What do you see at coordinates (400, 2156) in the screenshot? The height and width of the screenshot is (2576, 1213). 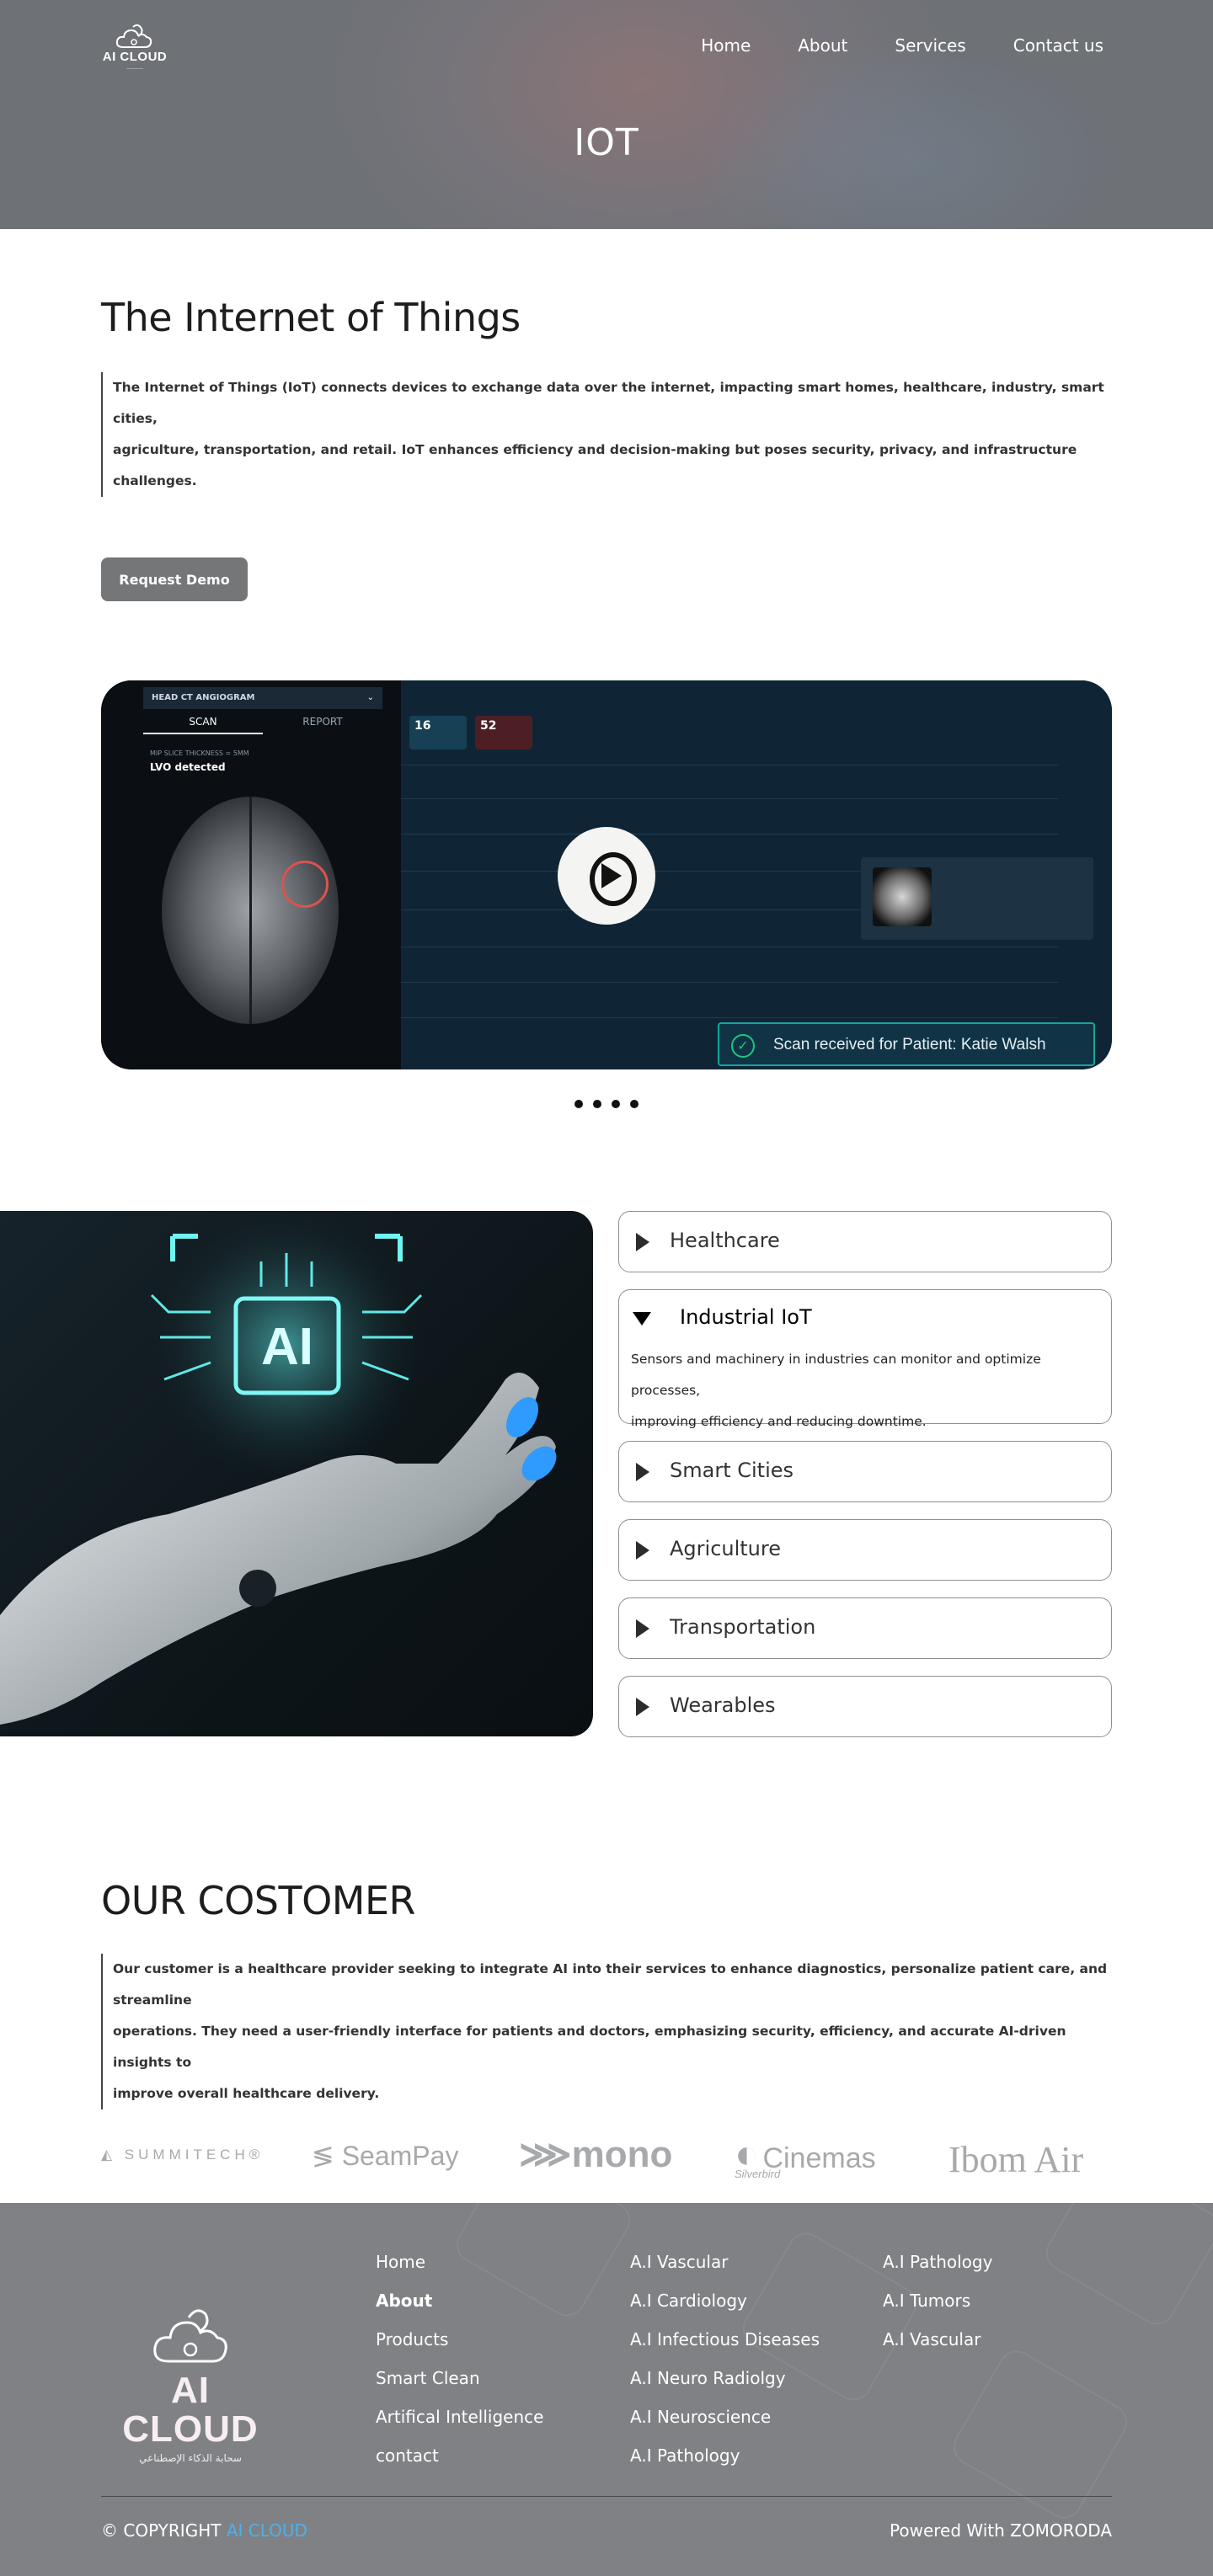 I see `partner-logo-text: SeamPay` at bounding box center [400, 2156].